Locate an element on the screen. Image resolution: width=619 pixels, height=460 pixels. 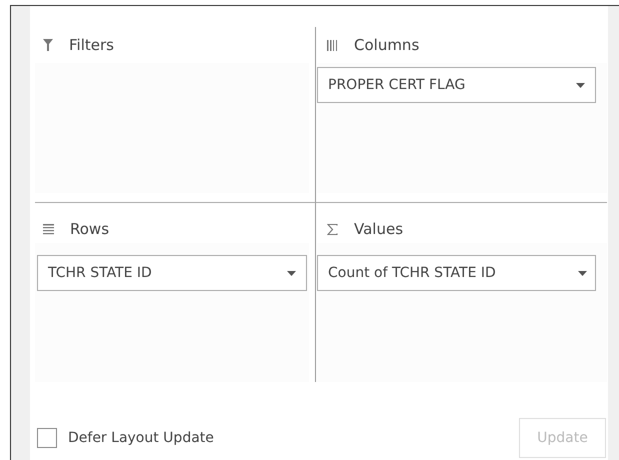
columns-icon is located at coordinates (332, 45).